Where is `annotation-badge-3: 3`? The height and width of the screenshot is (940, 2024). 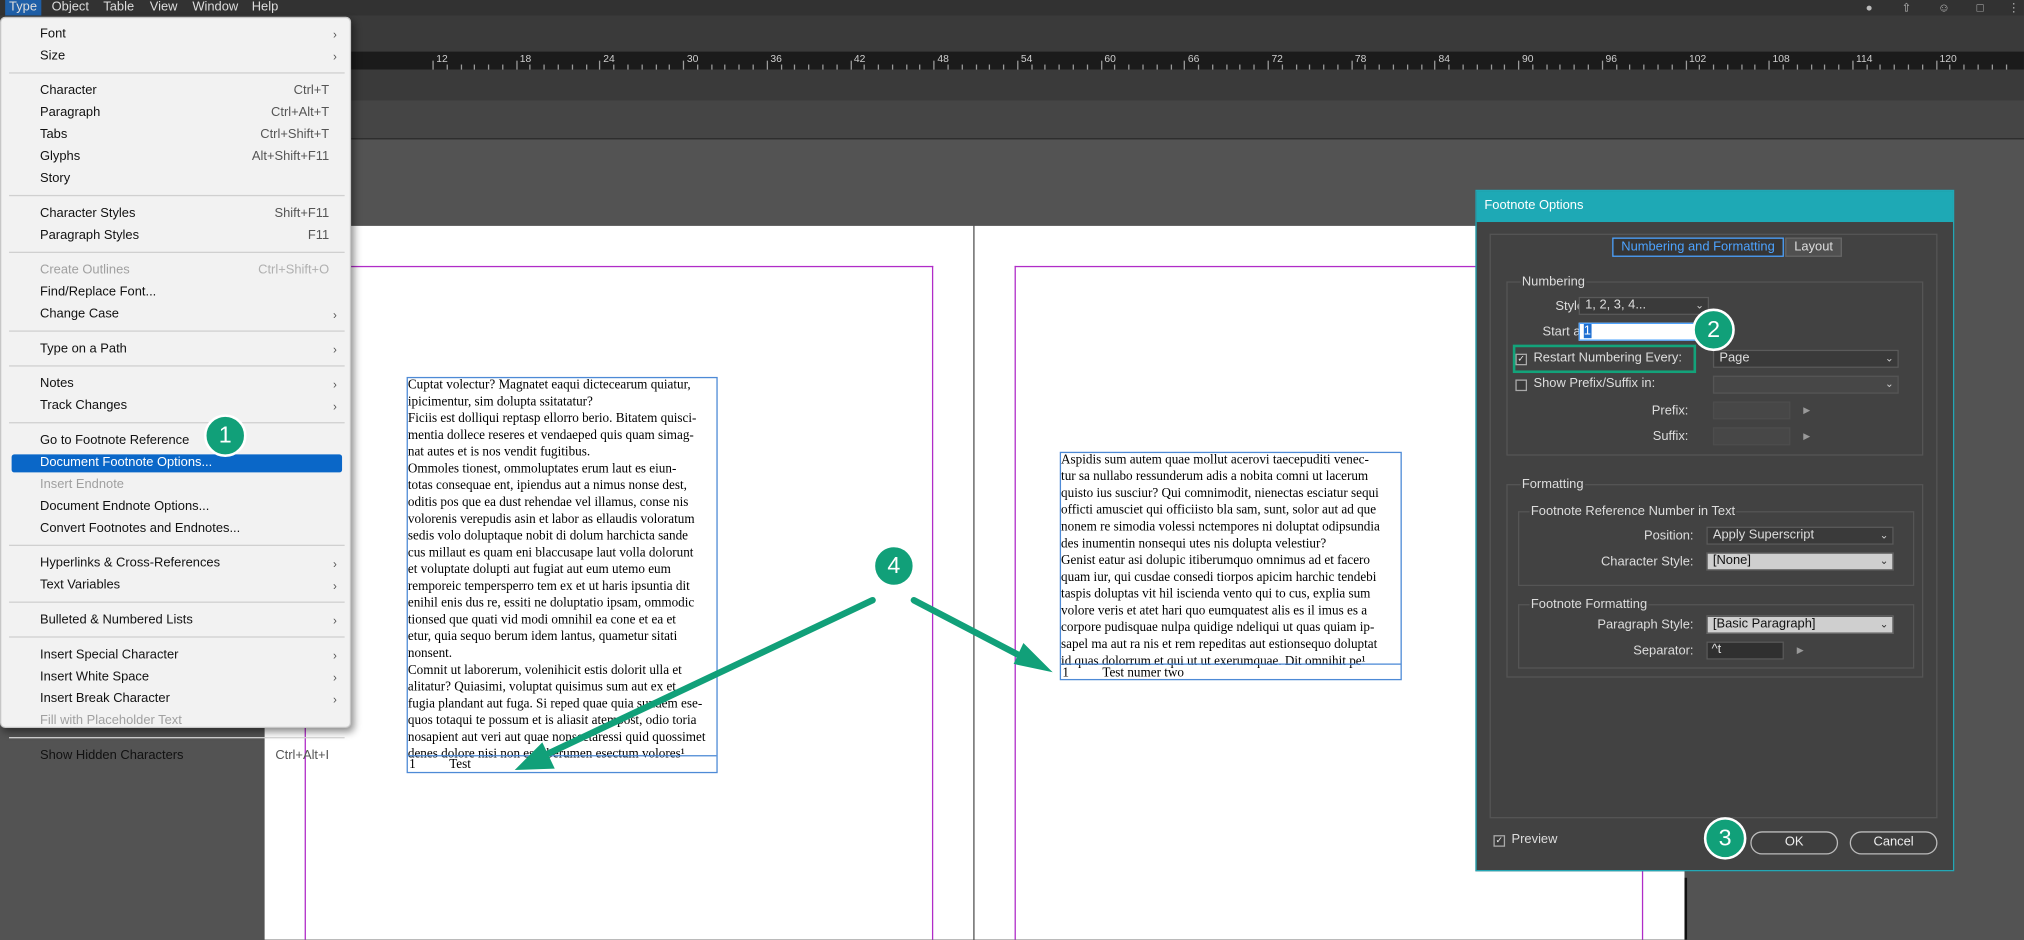
annotation-badge-3: 3 is located at coordinates (1725, 838).